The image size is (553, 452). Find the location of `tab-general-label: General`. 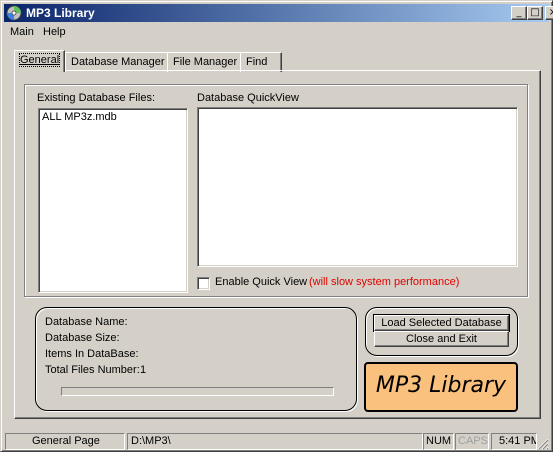

tab-general-label: General is located at coordinates (39, 60).